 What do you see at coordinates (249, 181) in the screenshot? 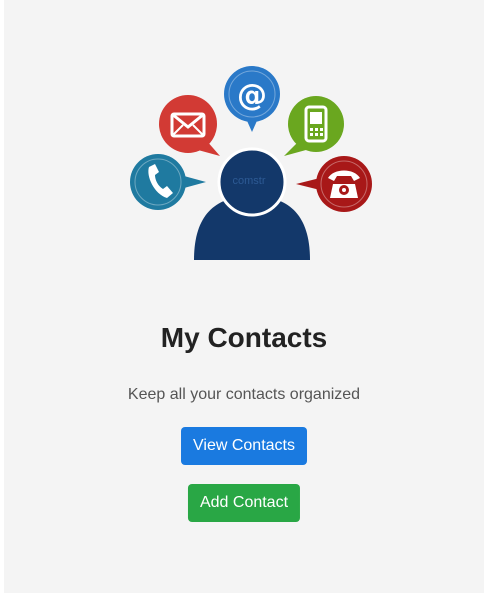
I see `svg-text: comstr` at bounding box center [249, 181].